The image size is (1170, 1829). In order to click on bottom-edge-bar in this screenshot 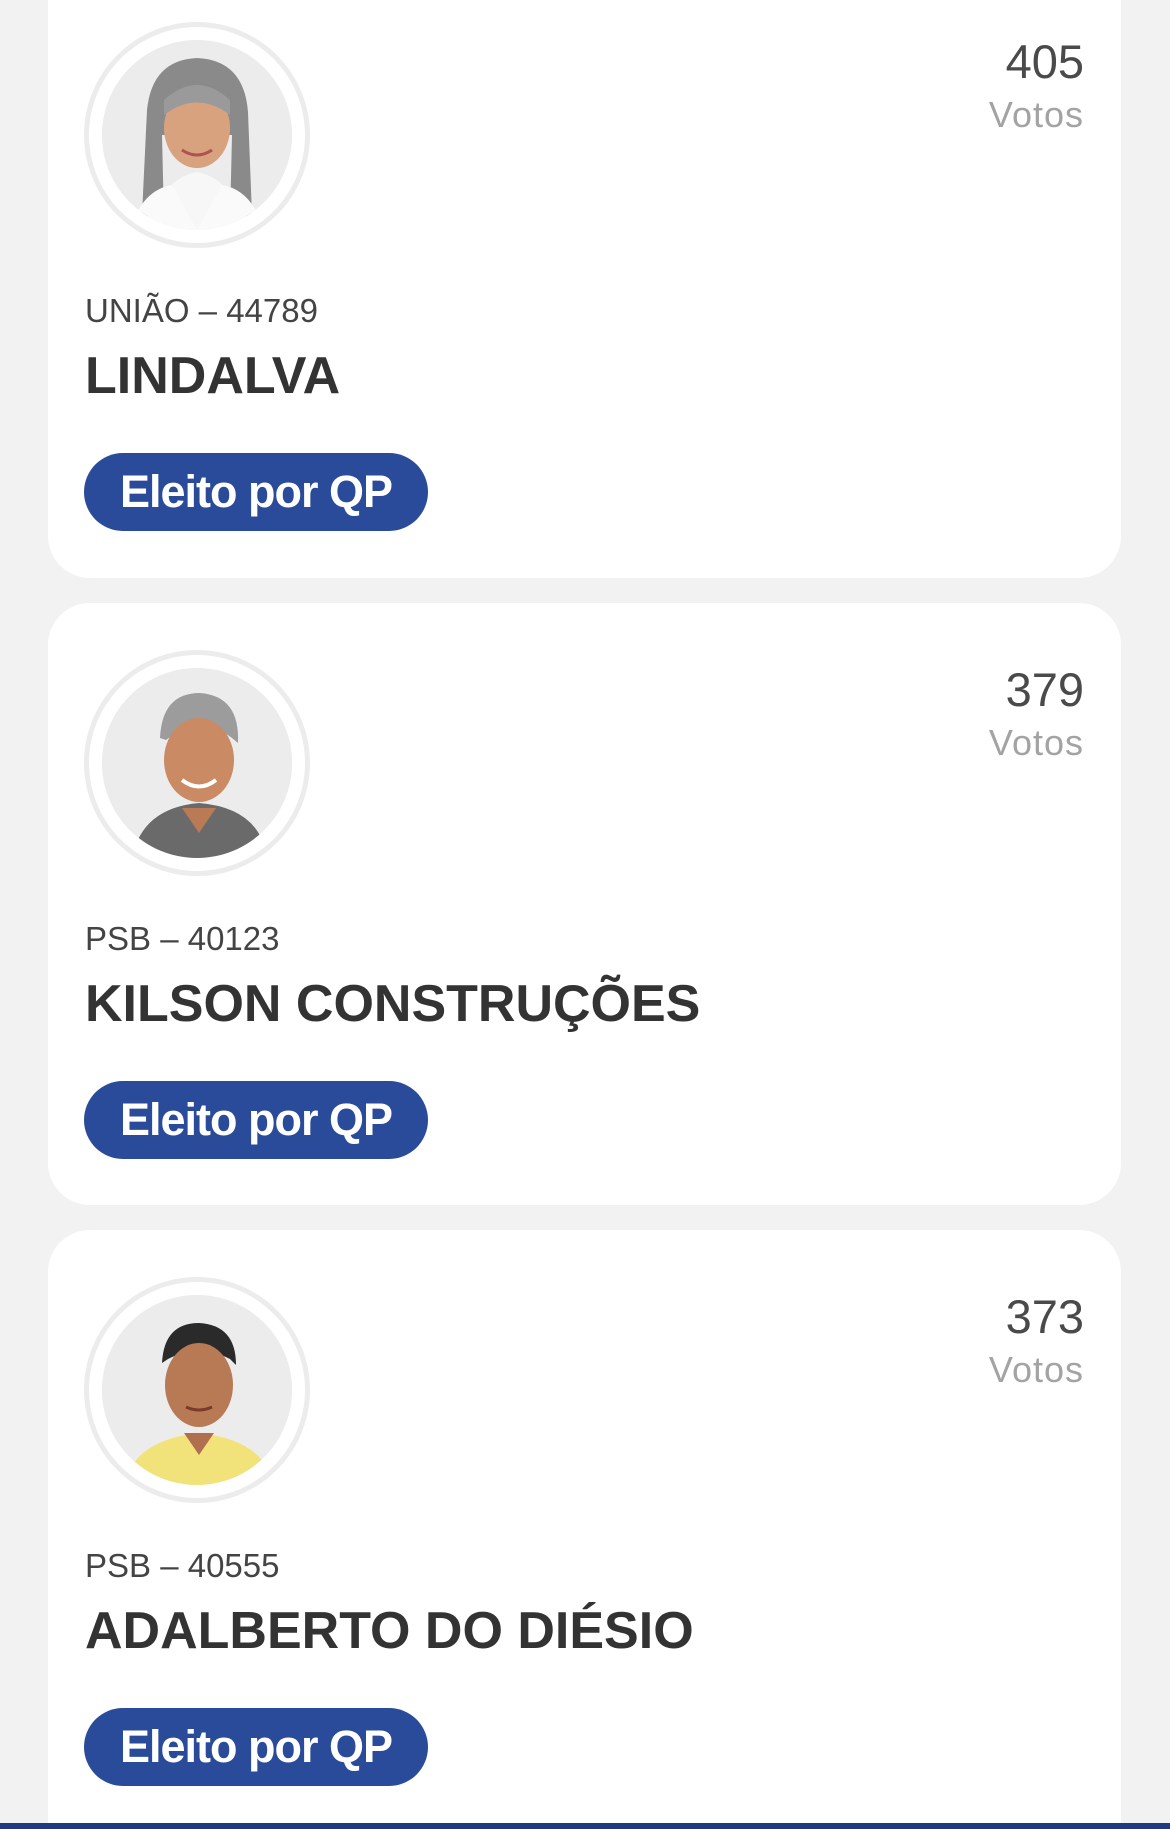, I will do `click(585, 1826)`.